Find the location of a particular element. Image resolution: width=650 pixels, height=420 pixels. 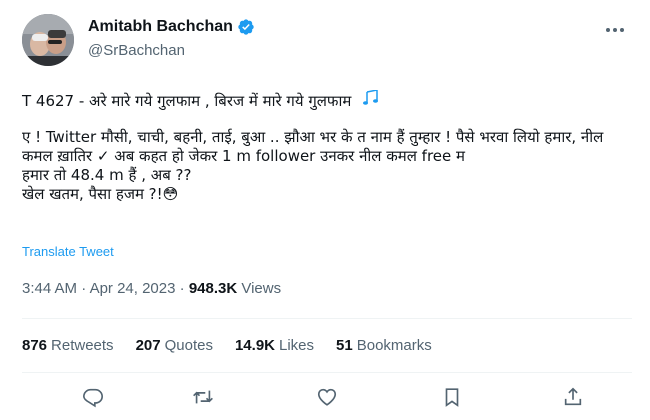

more-options-icon is located at coordinates (615, 30).